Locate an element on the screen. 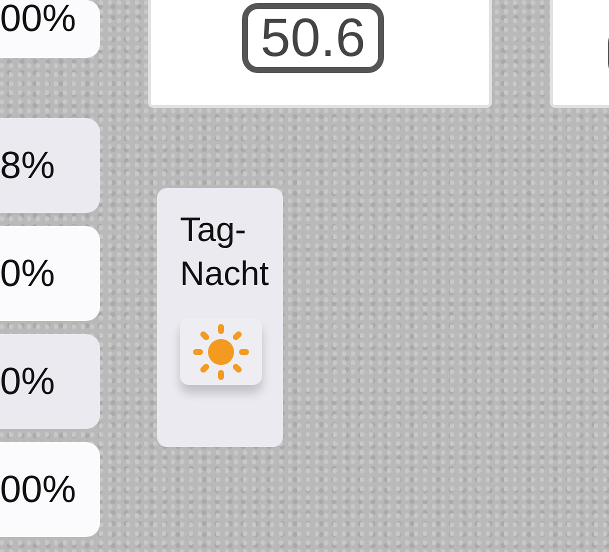  value-readout: 50.6 is located at coordinates (313, 38).